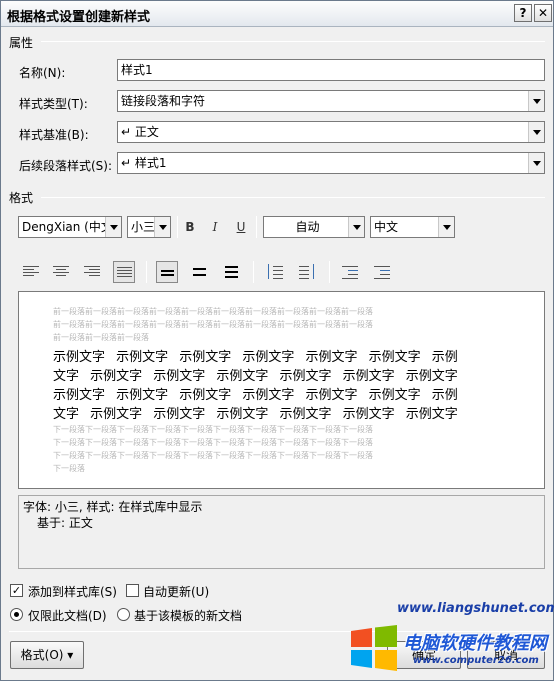 Image resolution: width=554 pixels, height=681 pixels. Describe the element at coordinates (475, 643) in the screenshot. I see `watermark-name: 电脑软硬件教程网` at that location.